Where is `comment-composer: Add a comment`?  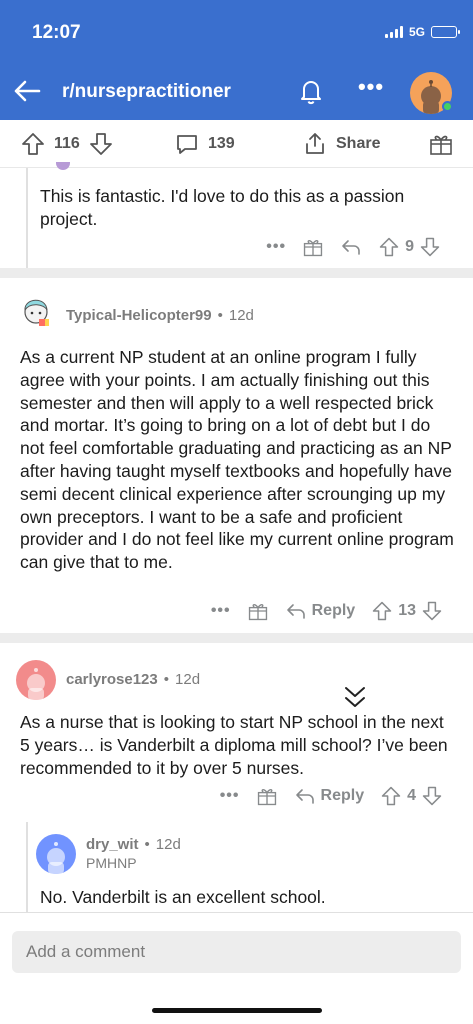
comment-composer: Add a comment is located at coordinates (236, 968).